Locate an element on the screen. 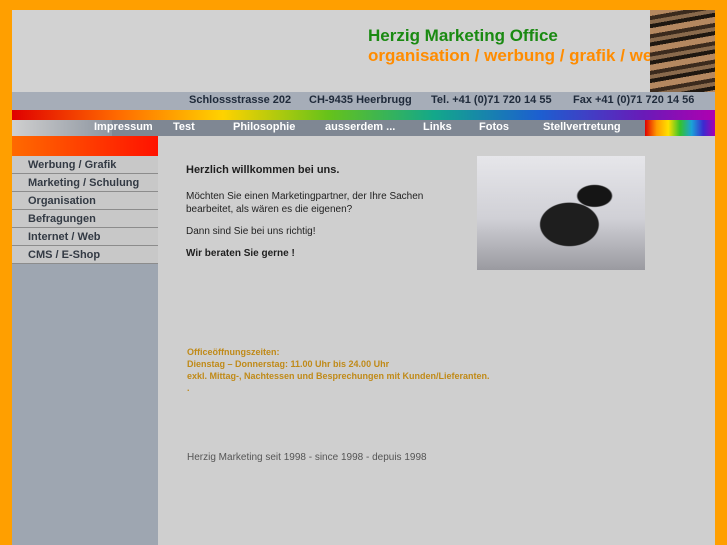 Image resolution: width=727 pixels, height=545 pixels. sidebar-item-cms-eshop: CMS / E-Shop is located at coordinates (85, 255).